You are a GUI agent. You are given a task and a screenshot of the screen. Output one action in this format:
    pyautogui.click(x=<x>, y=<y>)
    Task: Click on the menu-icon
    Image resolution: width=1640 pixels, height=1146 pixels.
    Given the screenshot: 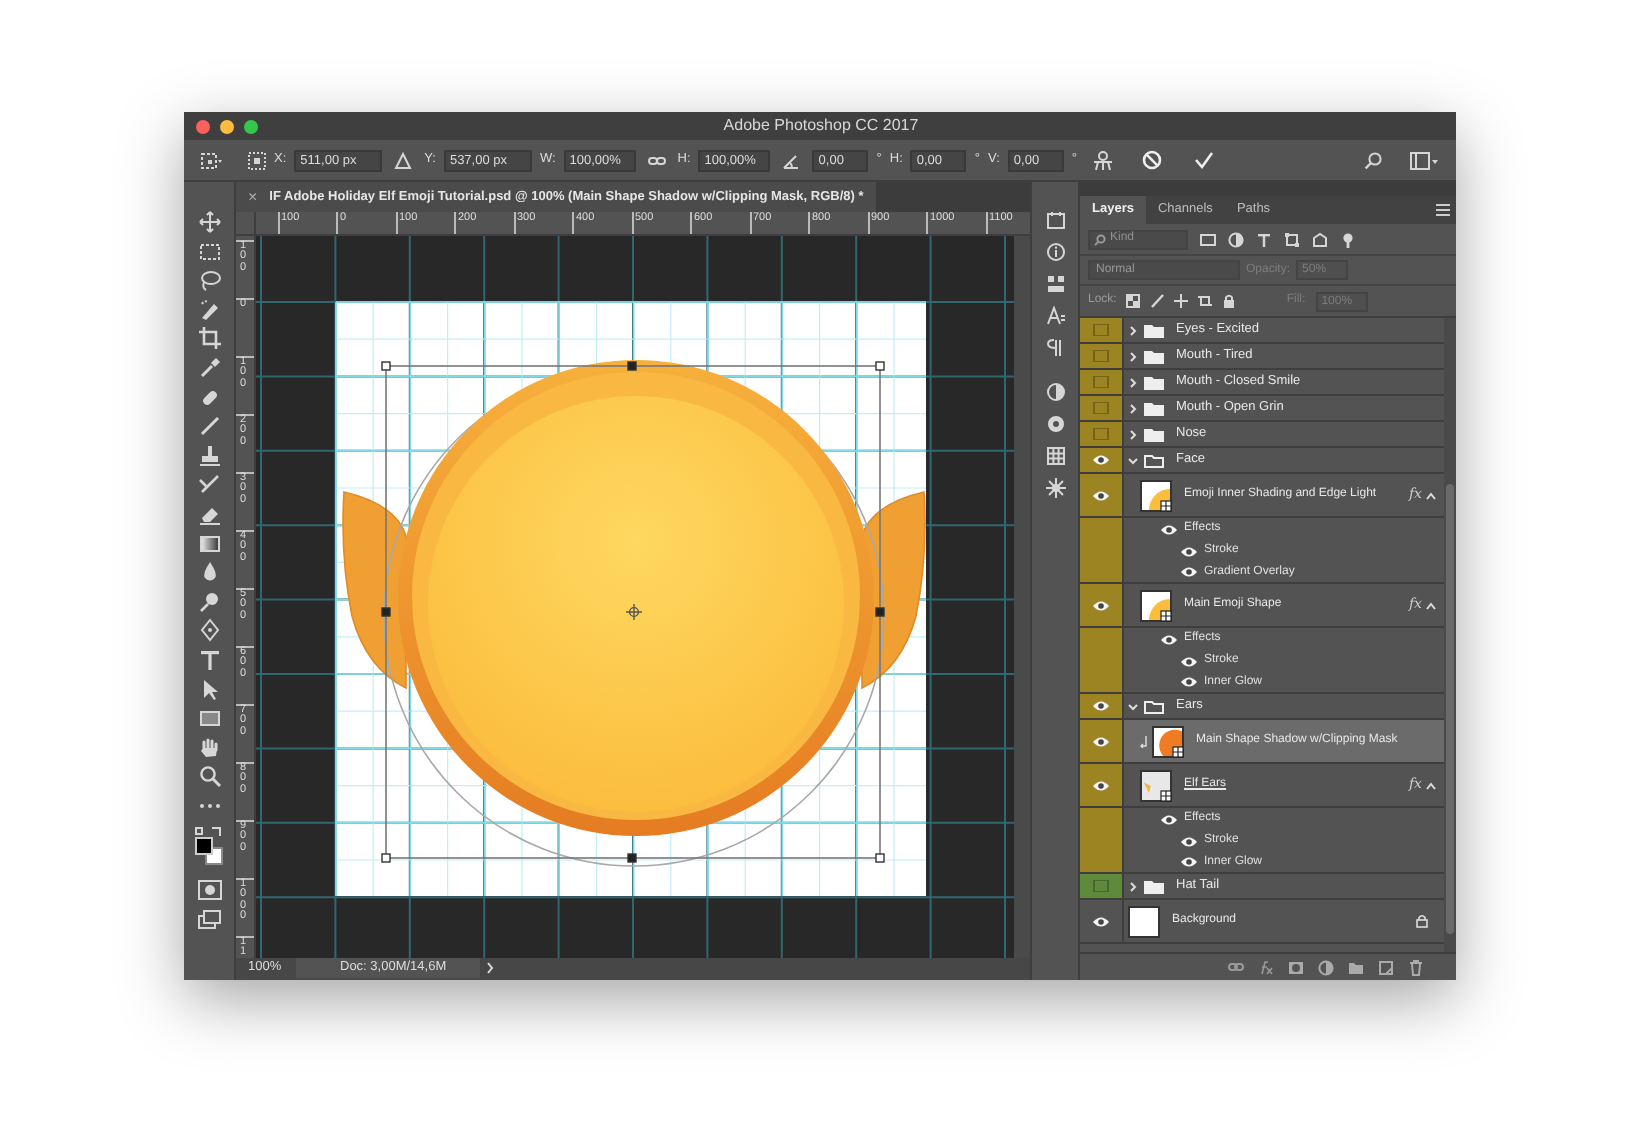 What is the action you would take?
    pyautogui.click(x=1443, y=210)
    